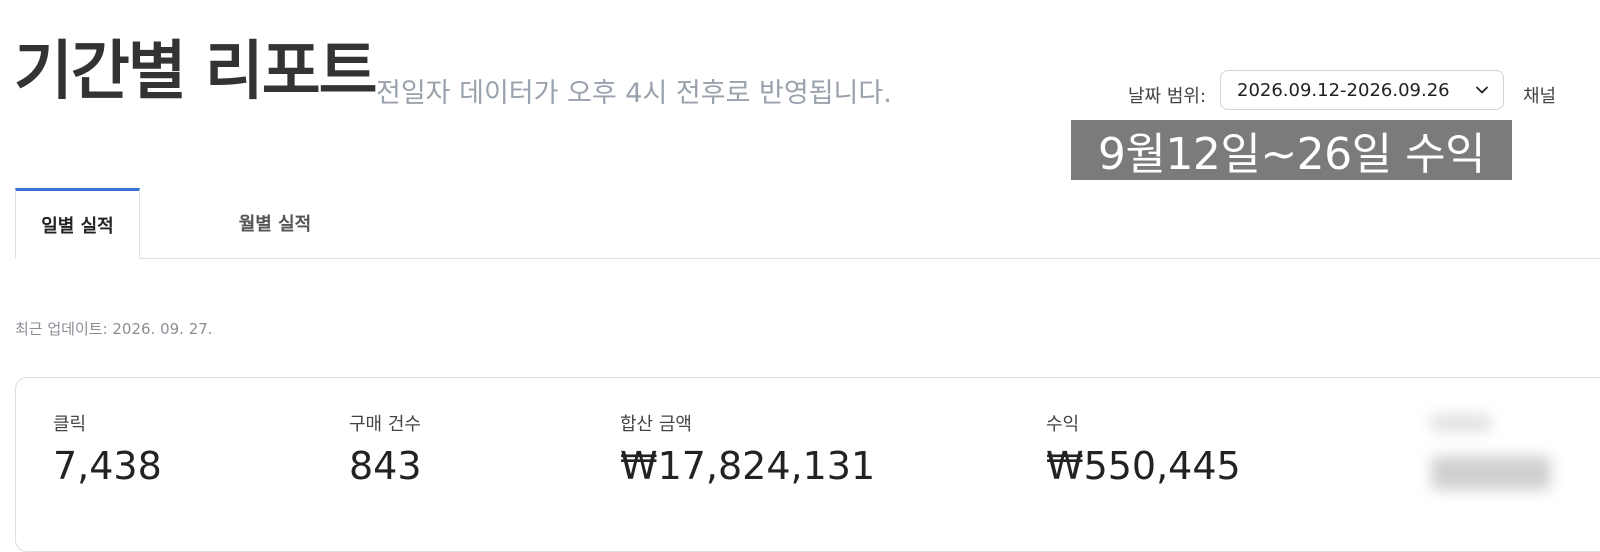  Describe the element at coordinates (1461, 423) in the screenshot. I see `blurred-label-block` at that location.